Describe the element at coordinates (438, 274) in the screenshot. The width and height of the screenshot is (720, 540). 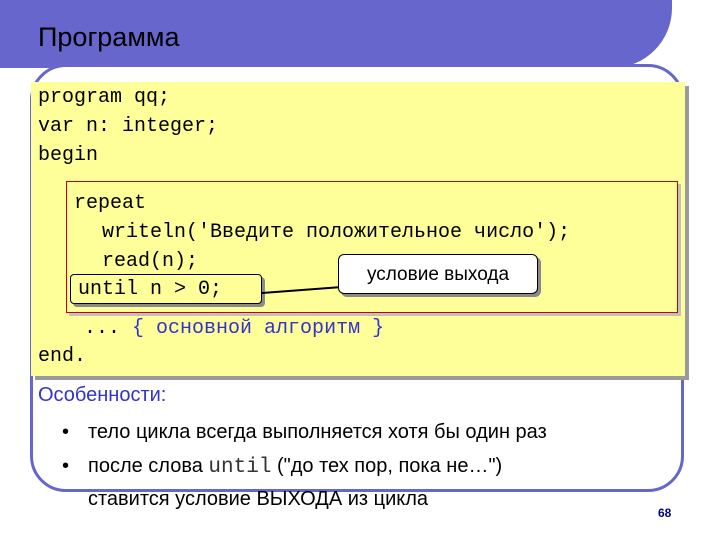
I see `exit-condition-callout: условие выхода` at that location.